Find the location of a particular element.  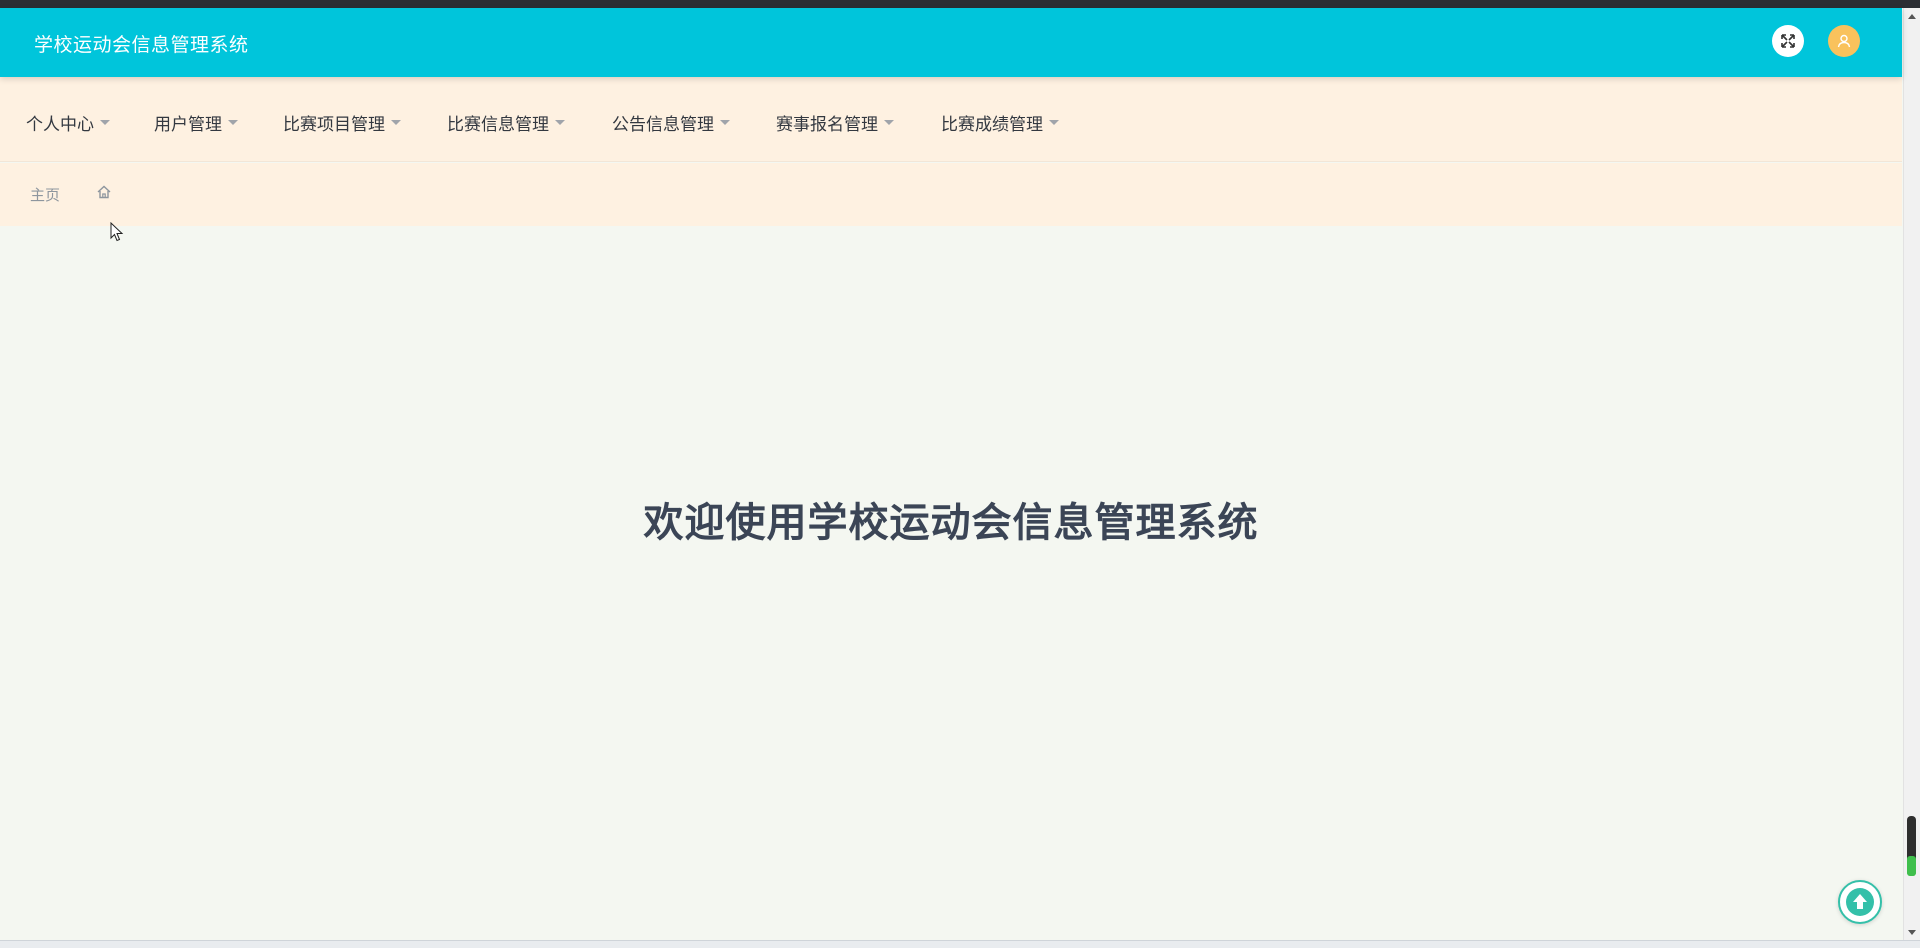

welcome-heading: 欢迎使用学校运动会信息管理系统 is located at coordinates (951, 523).